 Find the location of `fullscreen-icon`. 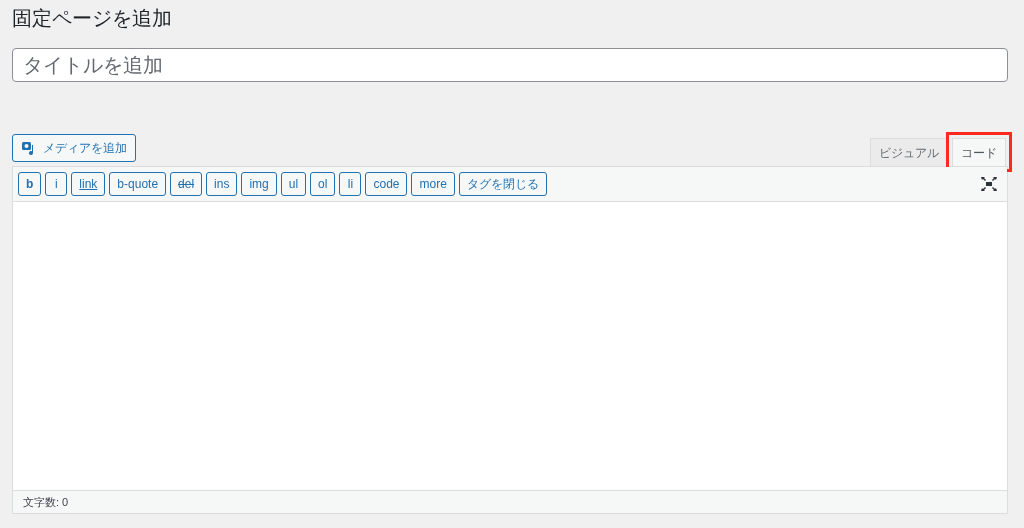

fullscreen-icon is located at coordinates (989, 184).